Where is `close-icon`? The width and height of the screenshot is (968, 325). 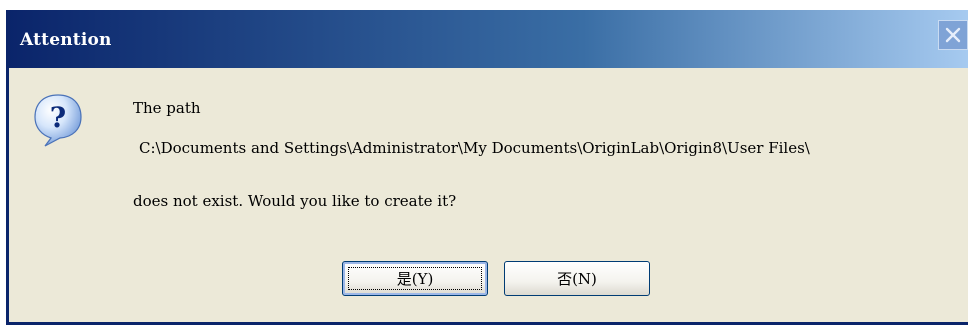
close-icon is located at coordinates (953, 35).